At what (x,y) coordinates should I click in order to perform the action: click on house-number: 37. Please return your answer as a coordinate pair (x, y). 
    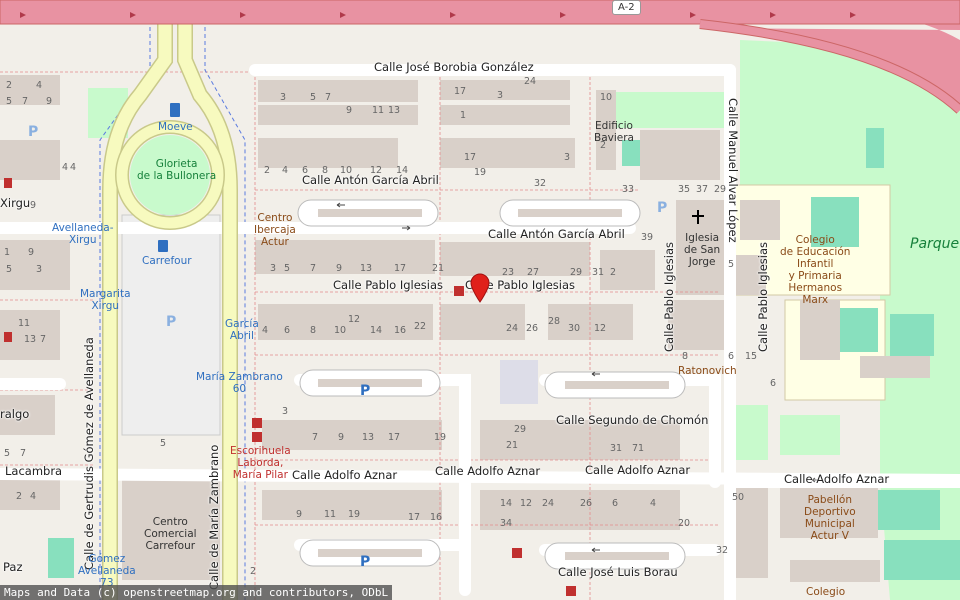
    Looking at the image, I should click on (702, 189).